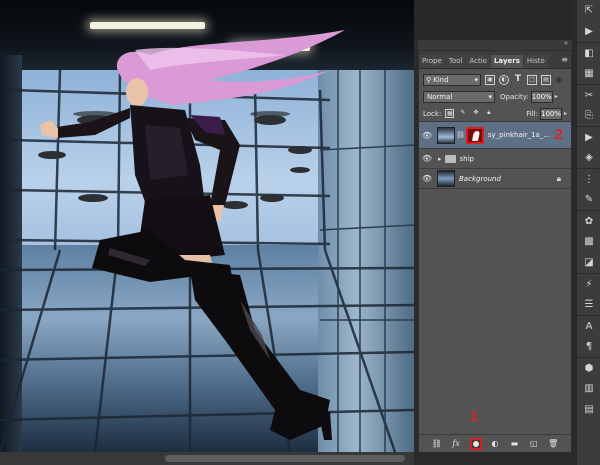 This screenshot has width=600, height=465. Describe the element at coordinates (588, 94) in the screenshot. I see `brushes-icon: ✂` at that location.